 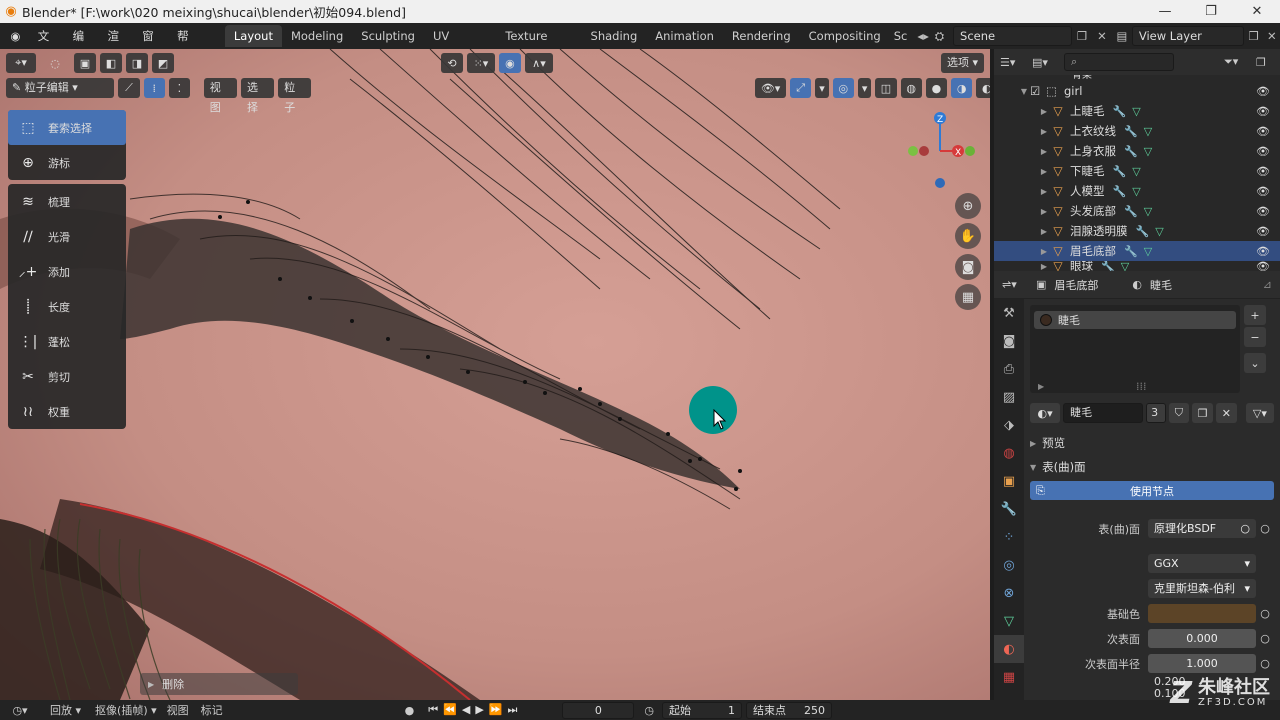 I want to click on select-tip-icon: ⁚, so click(x=179, y=88).